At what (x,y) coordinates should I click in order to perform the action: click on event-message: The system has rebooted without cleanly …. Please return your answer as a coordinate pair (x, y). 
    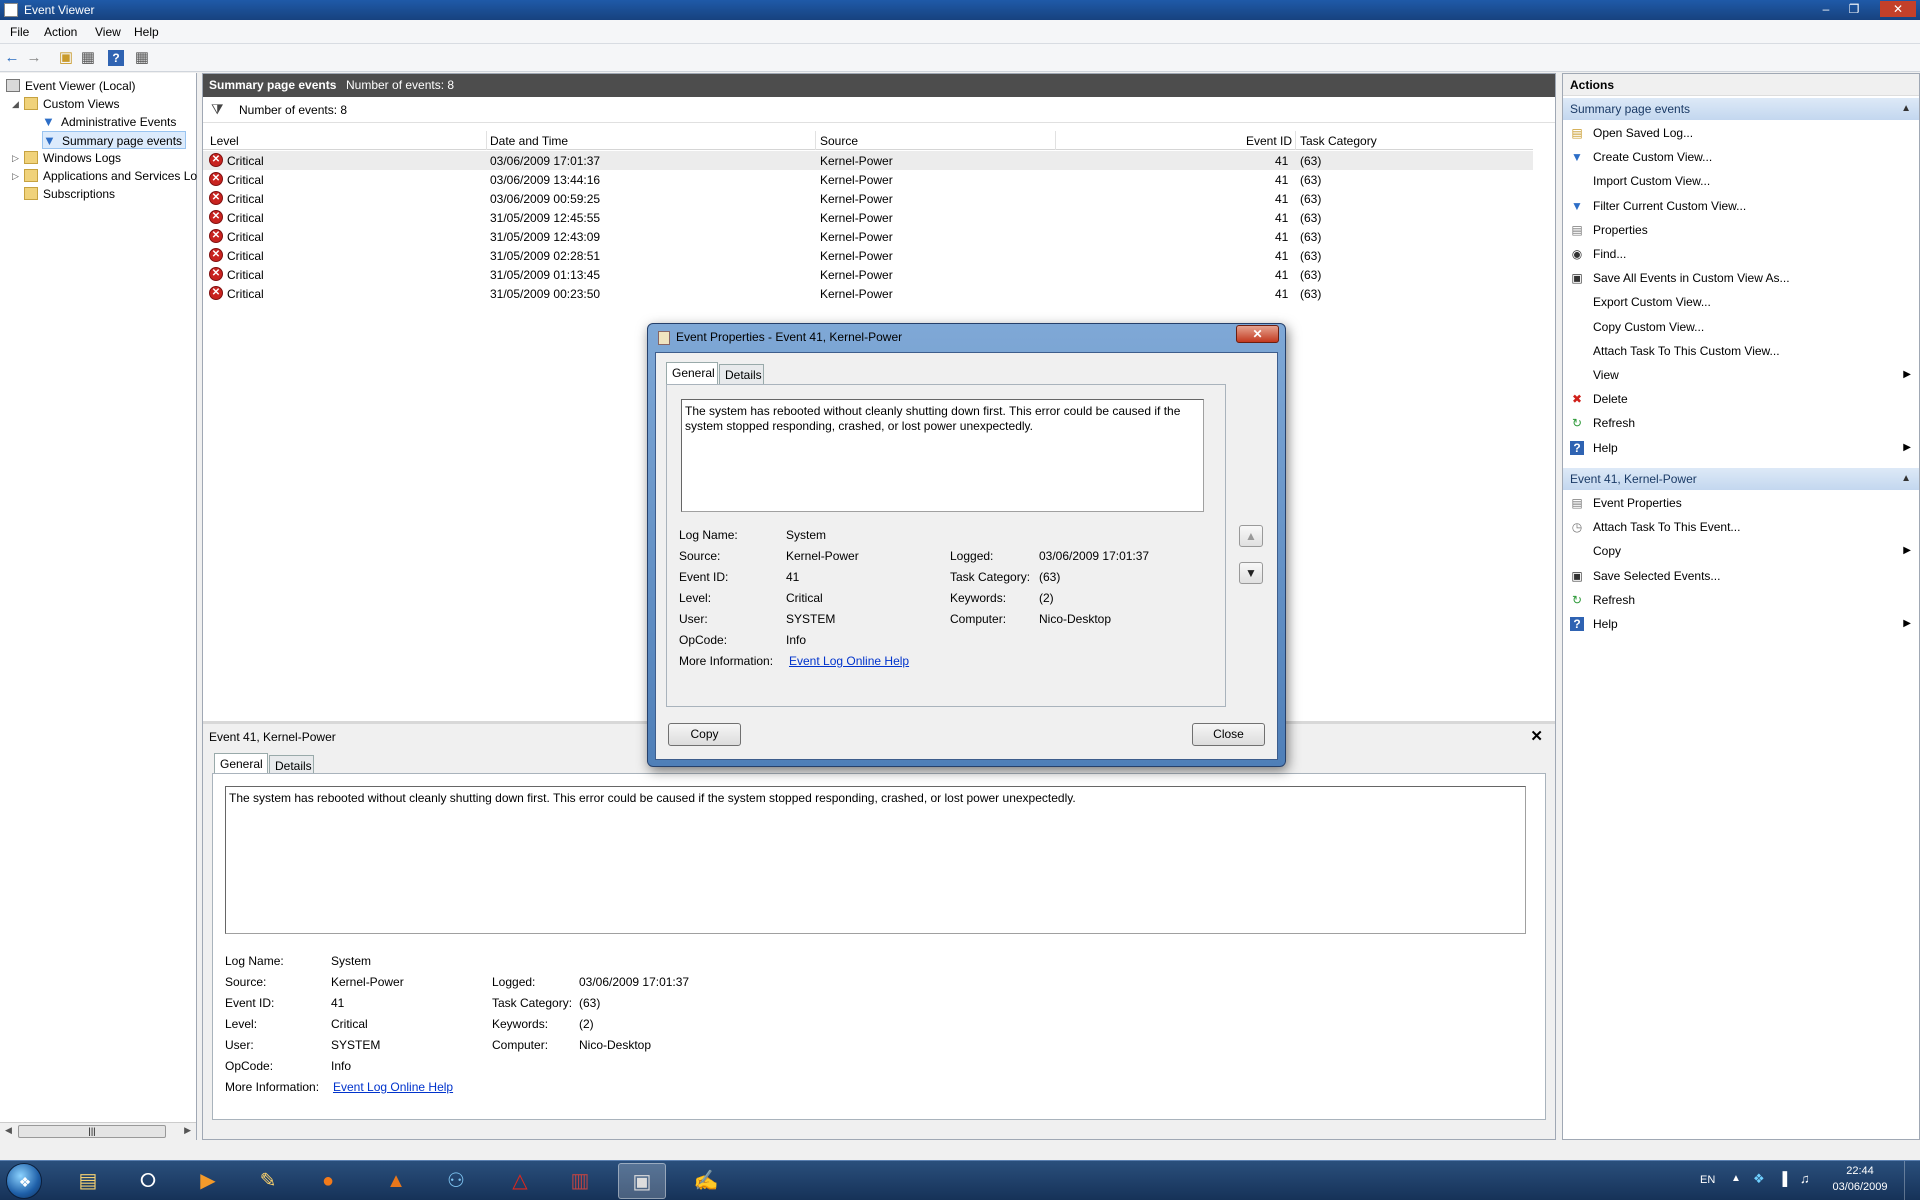
    Looking at the image, I should click on (875, 860).